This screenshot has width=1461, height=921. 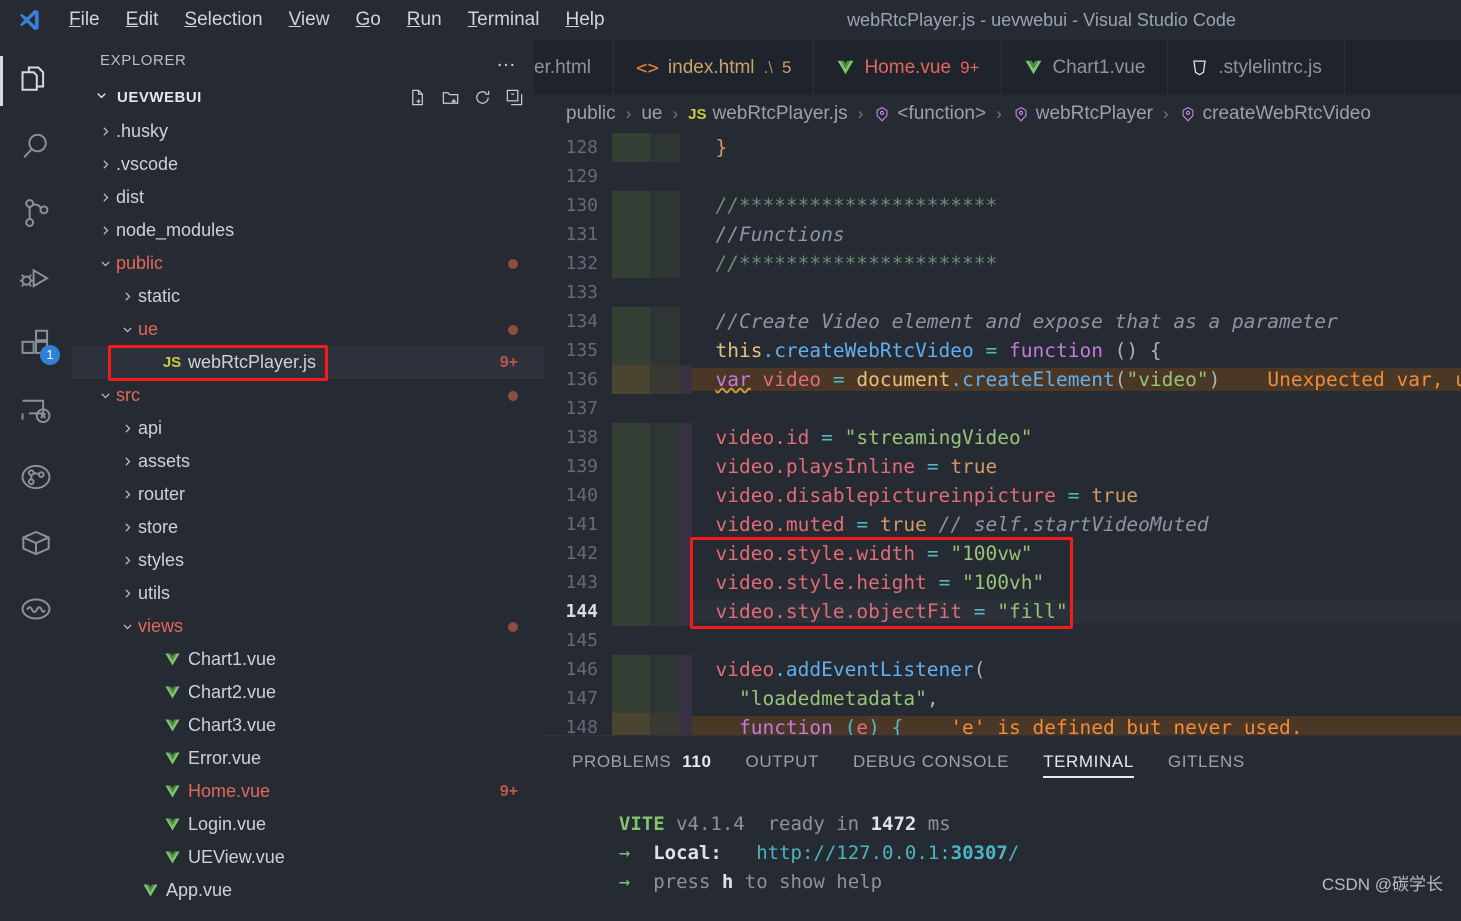 I want to click on tree-item-static: static, so click(x=308, y=296).